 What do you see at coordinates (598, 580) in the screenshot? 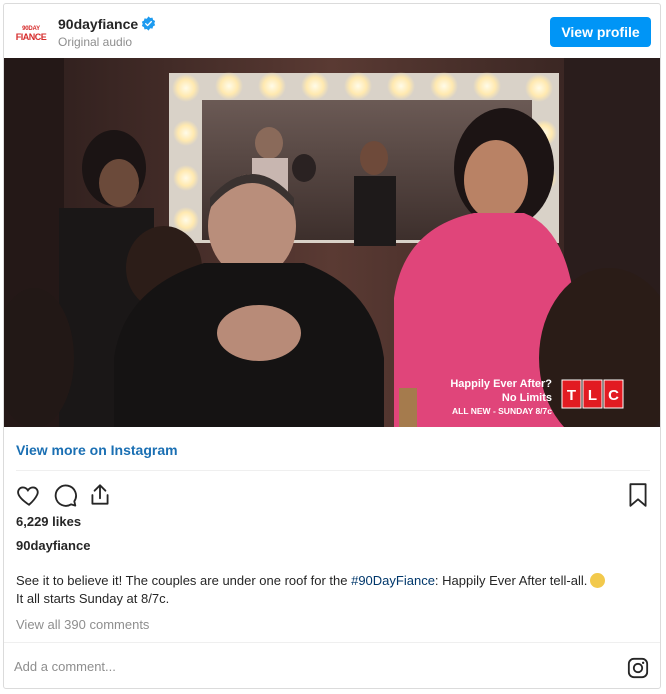
I see `shocked-face-emoji-icon` at bounding box center [598, 580].